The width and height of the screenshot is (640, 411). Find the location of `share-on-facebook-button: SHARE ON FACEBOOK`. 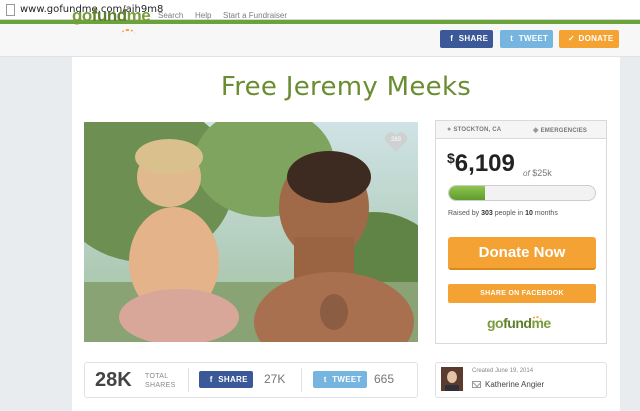

share-on-facebook-button: SHARE ON FACEBOOK is located at coordinates (522, 293).